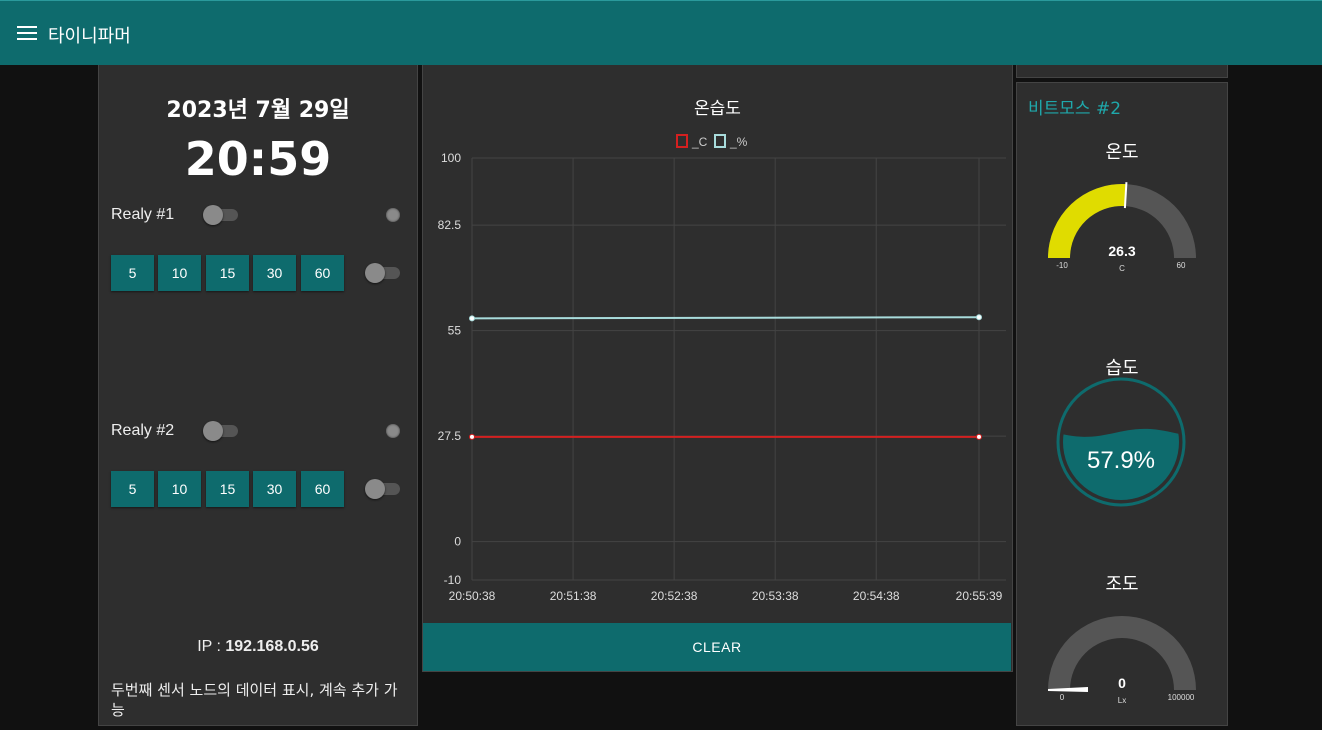 Image resolution: width=1322 pixels, height=730 pixels. I want to click on relay-2-timer-10-button: 10, so click(179, 489).